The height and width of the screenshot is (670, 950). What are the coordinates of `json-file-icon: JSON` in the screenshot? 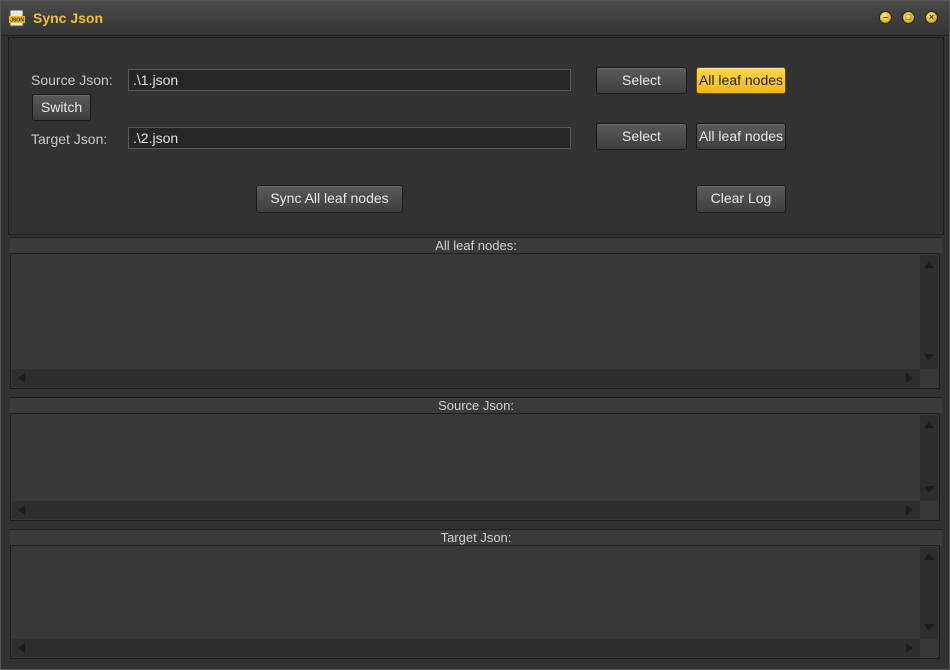 It's located at (17, 18).